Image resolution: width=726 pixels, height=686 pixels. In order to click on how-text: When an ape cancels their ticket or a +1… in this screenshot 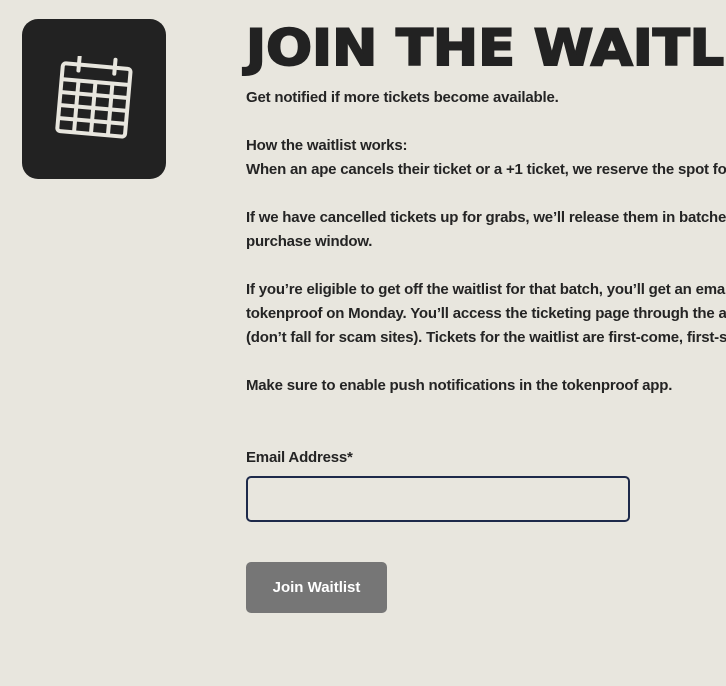, I will do `click(486, 169)`.